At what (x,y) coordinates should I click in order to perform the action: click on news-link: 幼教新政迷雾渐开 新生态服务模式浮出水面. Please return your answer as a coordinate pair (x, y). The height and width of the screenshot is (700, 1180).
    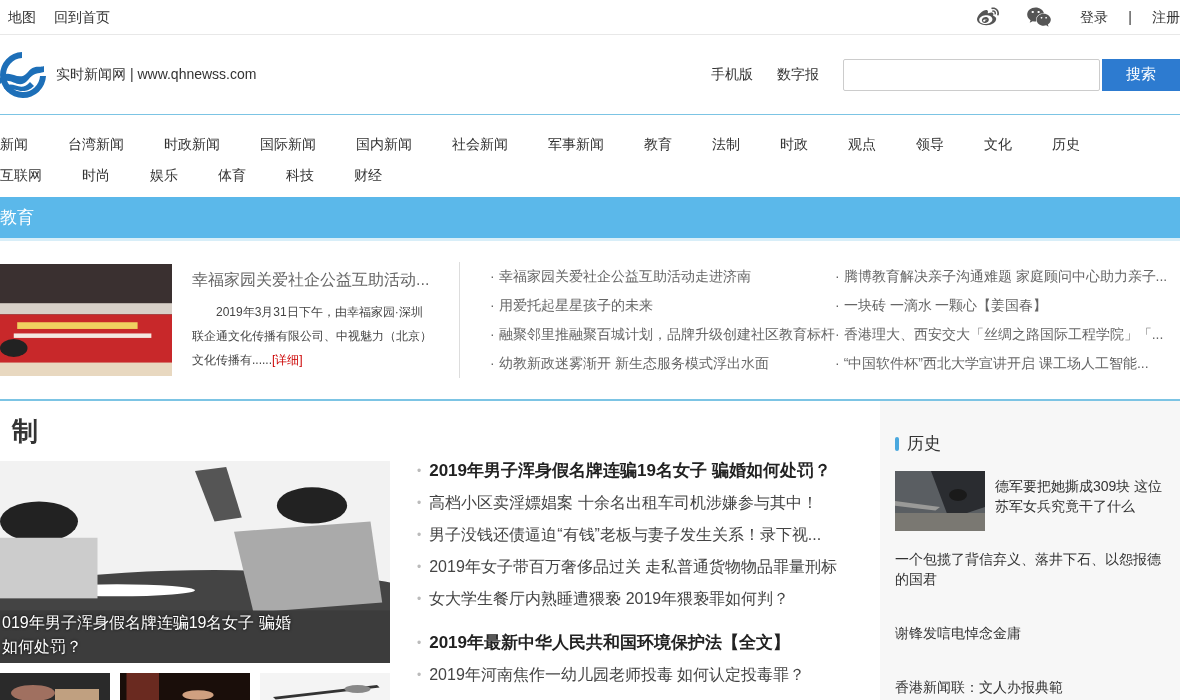
    Looking at the image, I should click on (633, 363).